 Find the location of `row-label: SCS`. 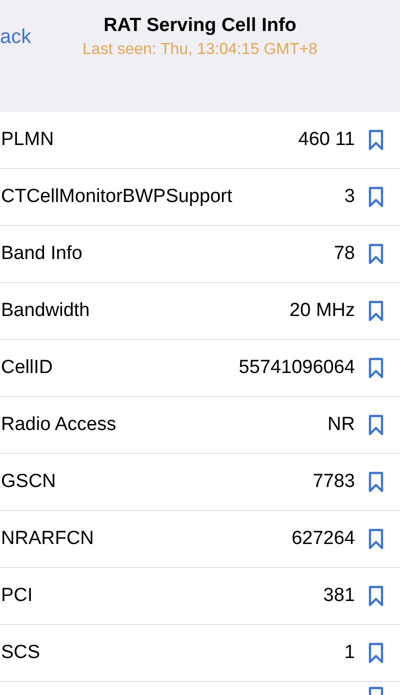

row-label: SCS is located at coordinates (21, 653).